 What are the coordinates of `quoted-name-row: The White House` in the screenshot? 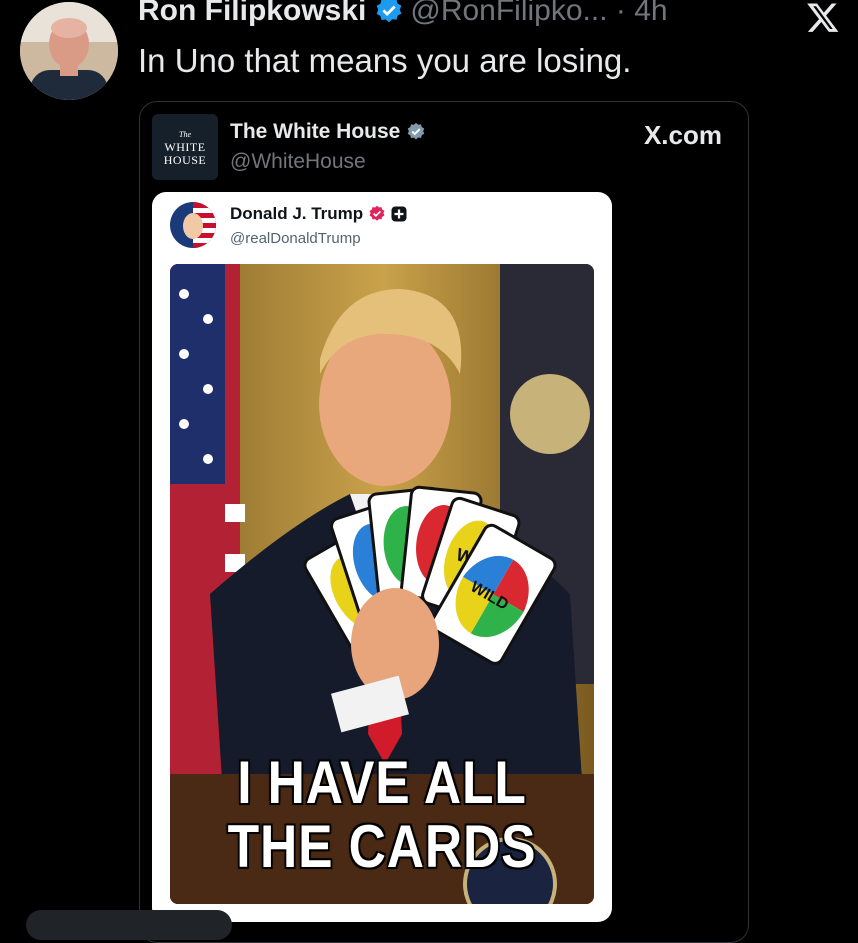 It's located at (331, 132).